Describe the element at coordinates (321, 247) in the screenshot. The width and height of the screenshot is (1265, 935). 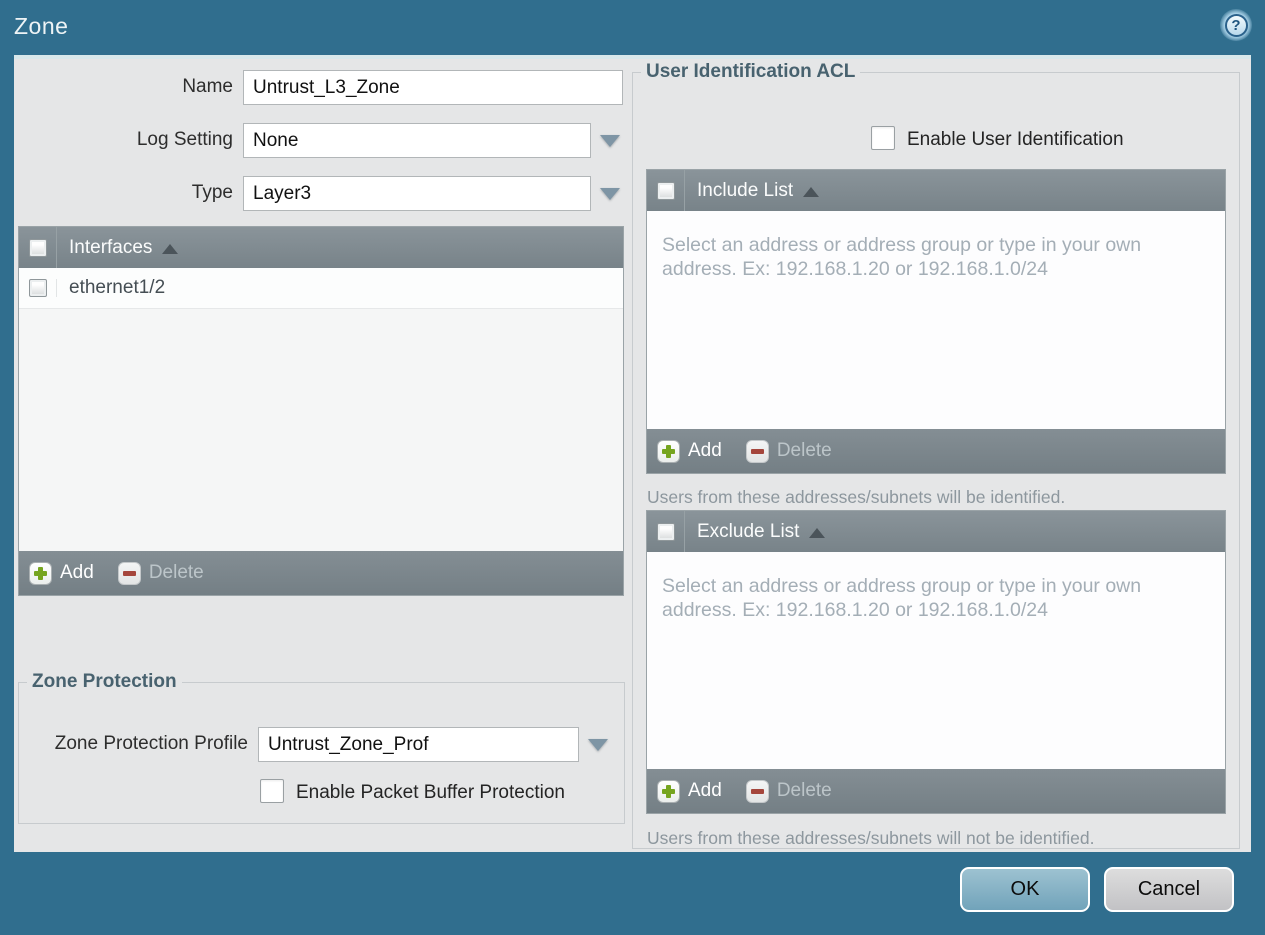
I see `interfaces-table-header: Interfaces` at that location.